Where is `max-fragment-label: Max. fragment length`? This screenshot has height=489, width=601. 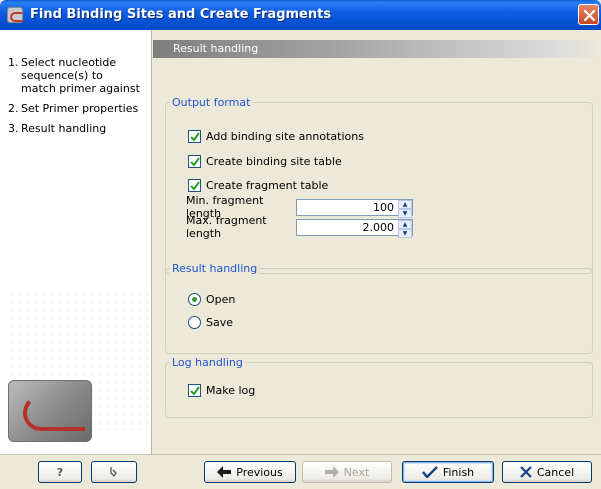 max-fragment-label: Max. fragment length is located at coordinates (226, 227).